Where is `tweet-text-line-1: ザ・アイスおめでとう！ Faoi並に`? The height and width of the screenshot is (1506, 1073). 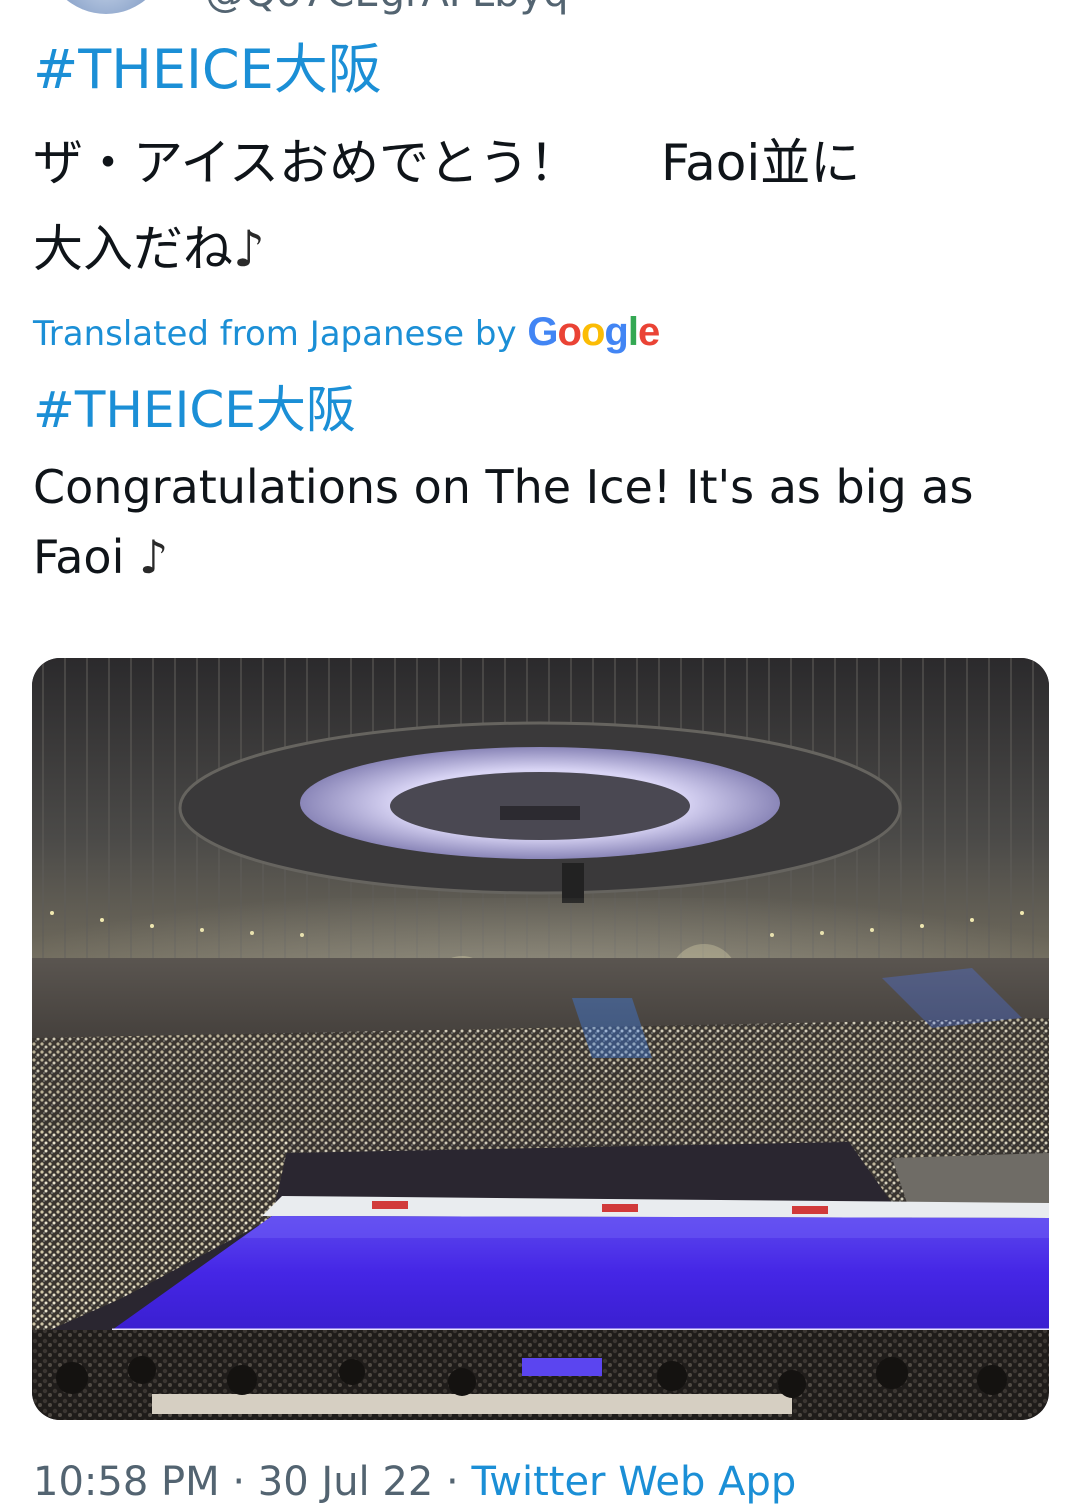
tweet-text-line-1: ザ・アイスおめでとう！ Faoi並に is located at coordinates (538, 163).